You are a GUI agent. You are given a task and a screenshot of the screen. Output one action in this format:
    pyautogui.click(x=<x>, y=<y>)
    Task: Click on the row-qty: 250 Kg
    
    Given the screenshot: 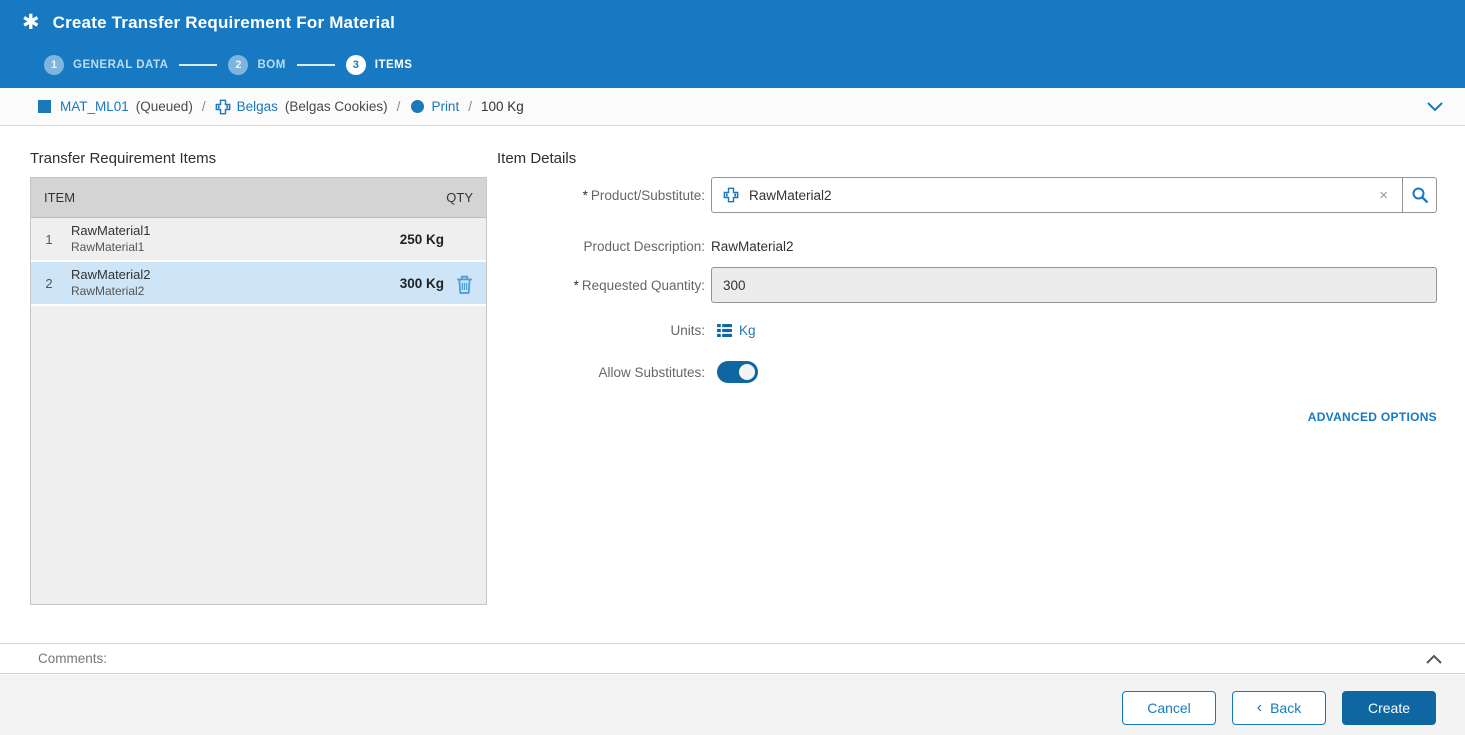 What is the action you would take?
    pyautogui.click(x=421, y=239)
    